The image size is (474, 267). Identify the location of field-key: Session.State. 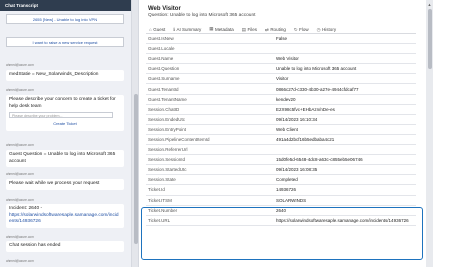
(162, 180).